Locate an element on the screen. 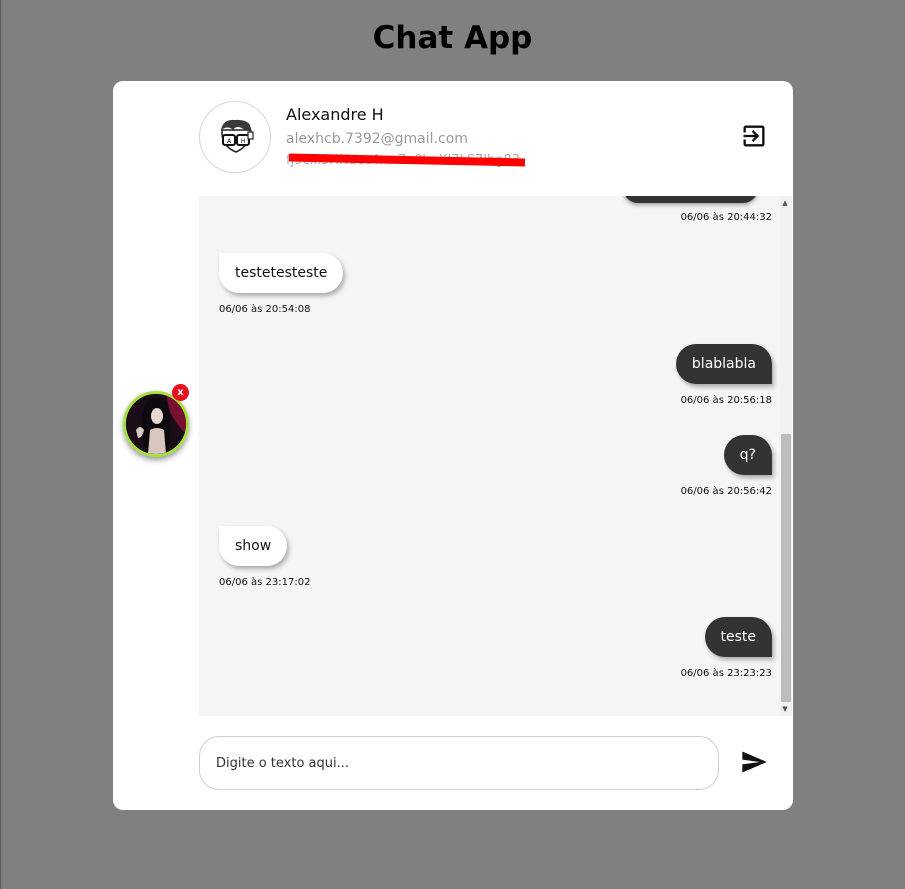 This screenshot has height=889, width=905. message-item: teste 06/06 às 23:23:23 is located at coordinates (726, 648).